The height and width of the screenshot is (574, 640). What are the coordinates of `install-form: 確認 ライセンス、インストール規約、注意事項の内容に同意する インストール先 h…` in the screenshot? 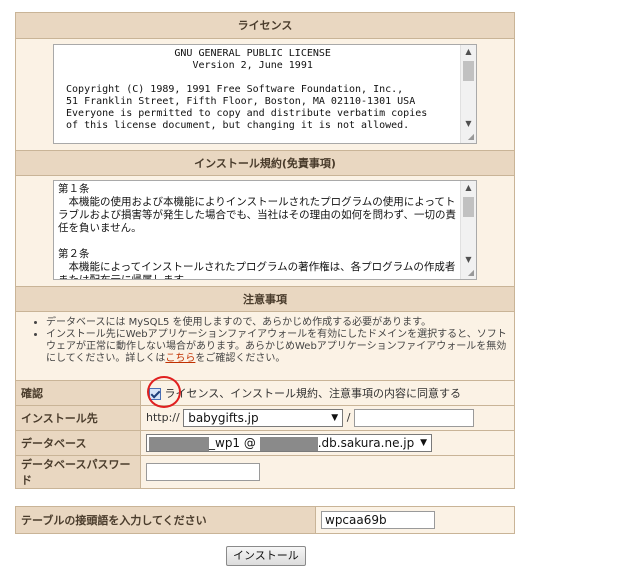 It's located at (265, 434).